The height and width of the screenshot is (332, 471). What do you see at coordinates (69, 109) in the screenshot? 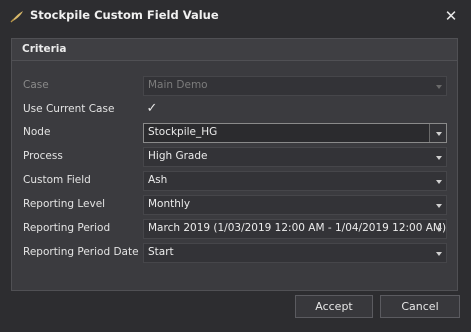
I see `use-current-case-label: Use Current Case` at bounding box center [69, 109].